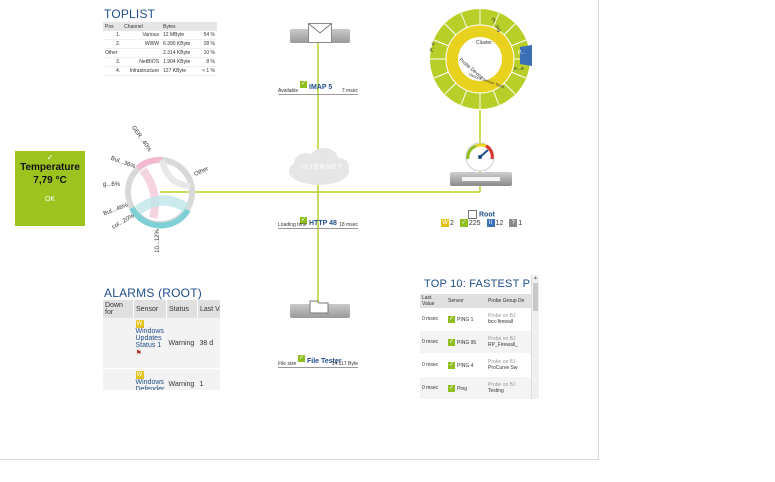  What do you see at coordinates (179, 35) in the screenshot?
I see `toplist-bytes: 12 MByte` at bounding box center [179, 35].